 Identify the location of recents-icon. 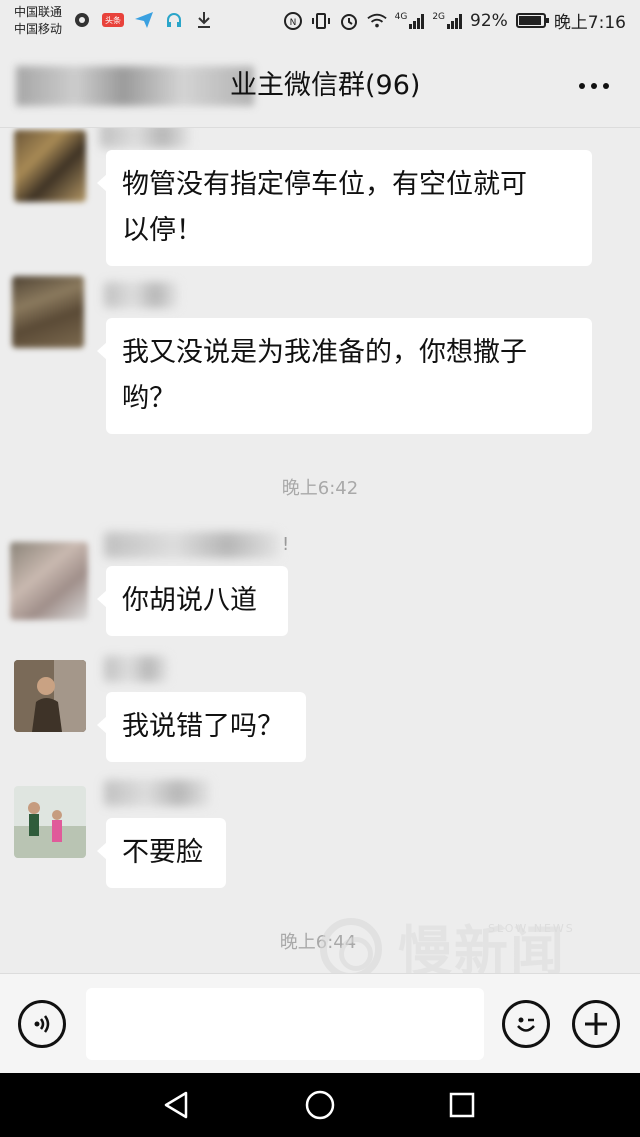
(462, 1105).